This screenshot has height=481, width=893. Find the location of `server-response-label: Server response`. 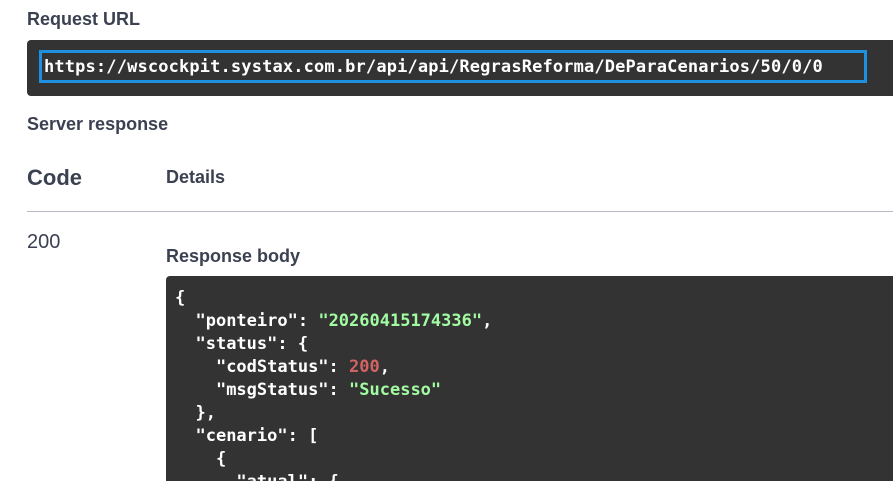

server-response-label: Server response is located at coordinates (98, 124).